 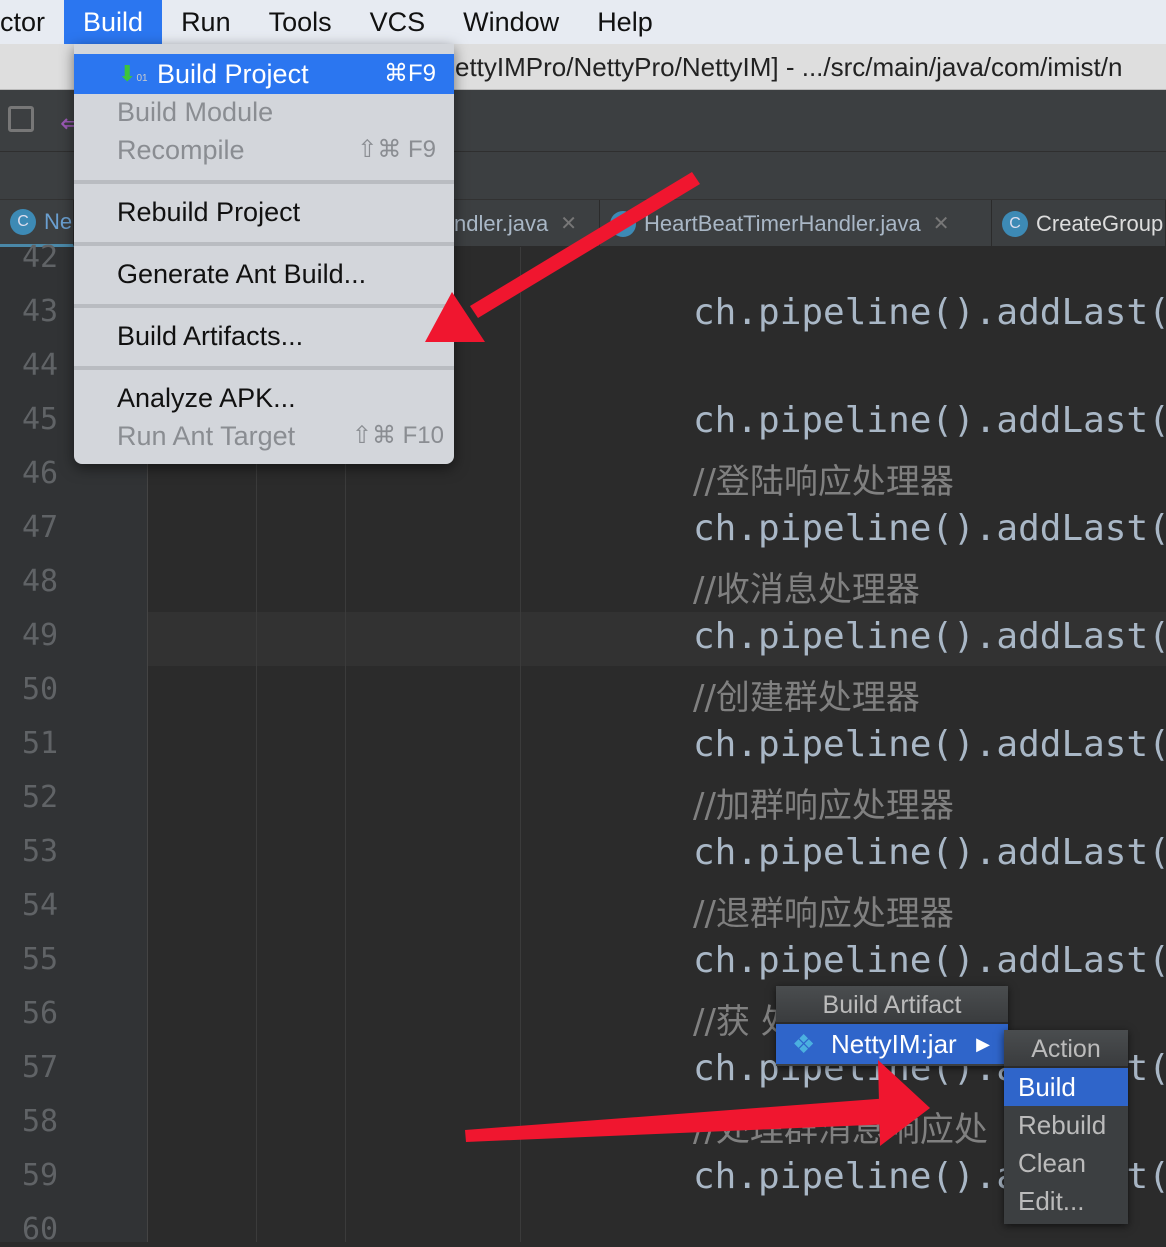 What do you see at coordinates (892, 1044) in the screenshot?
I see `artifact-item-nettyim-jar: ❖ NettyIM:jar ▶` at bounding box center [892, 1044].